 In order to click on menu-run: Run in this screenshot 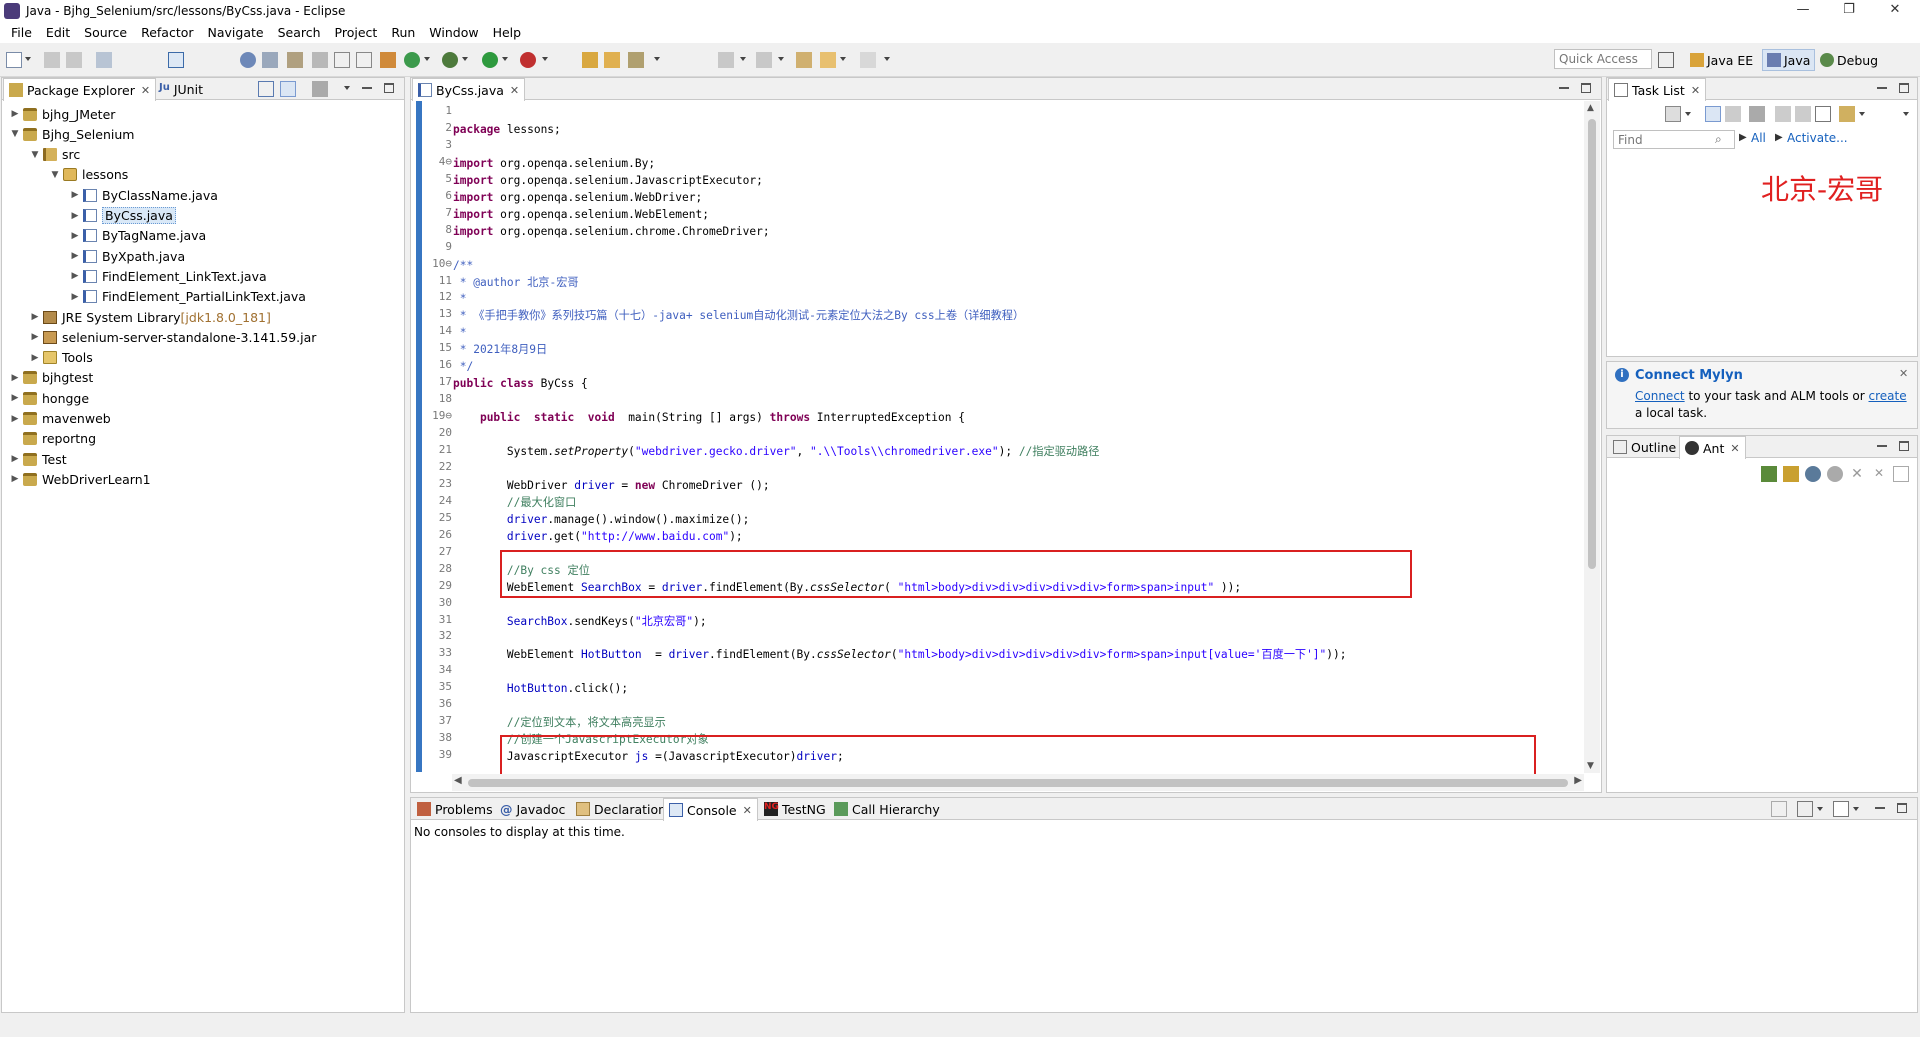, I will do `click(403, 32)`.